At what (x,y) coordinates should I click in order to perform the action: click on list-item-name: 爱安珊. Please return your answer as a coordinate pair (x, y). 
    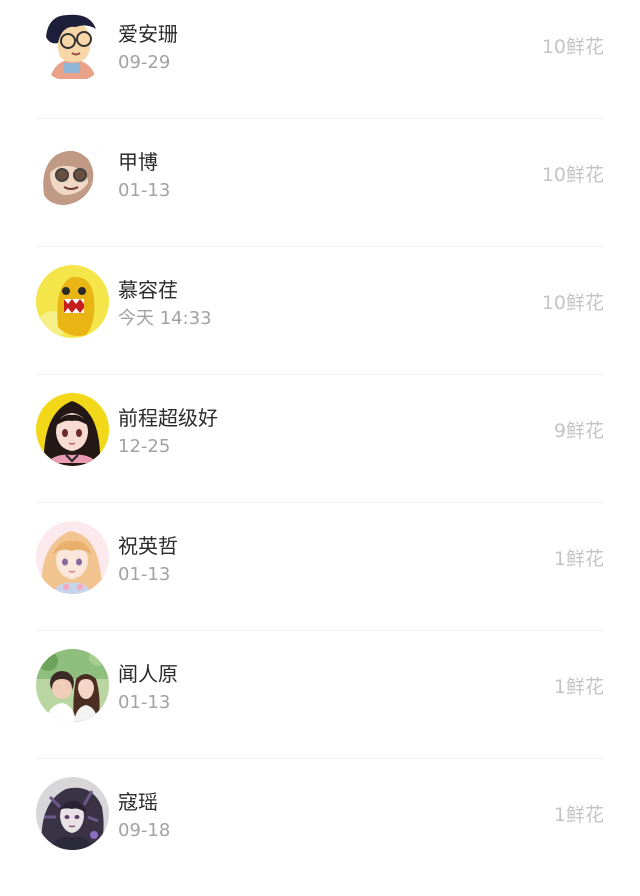
    Looking at the image, I should click on (148, 34).